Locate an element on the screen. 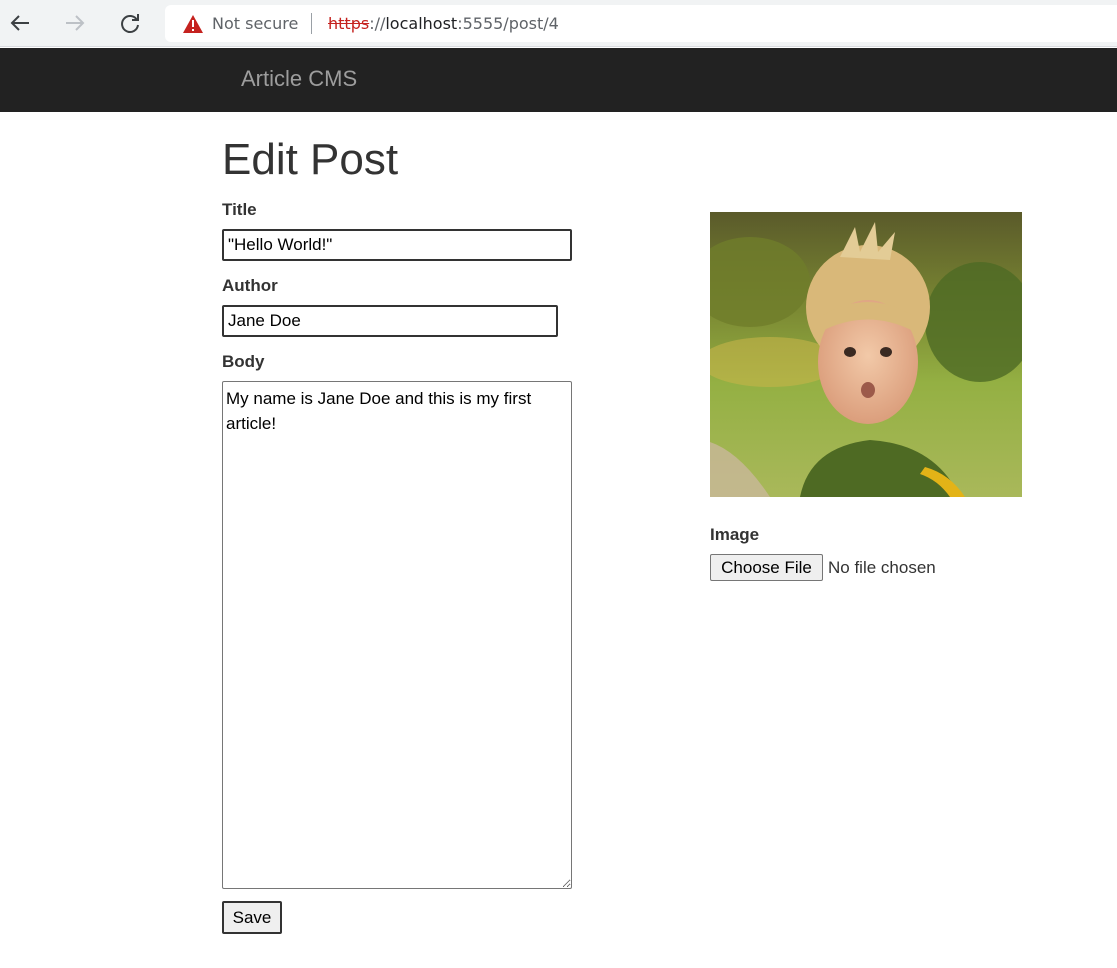  page-title: Edit Post is located at coordinates (310, 159).